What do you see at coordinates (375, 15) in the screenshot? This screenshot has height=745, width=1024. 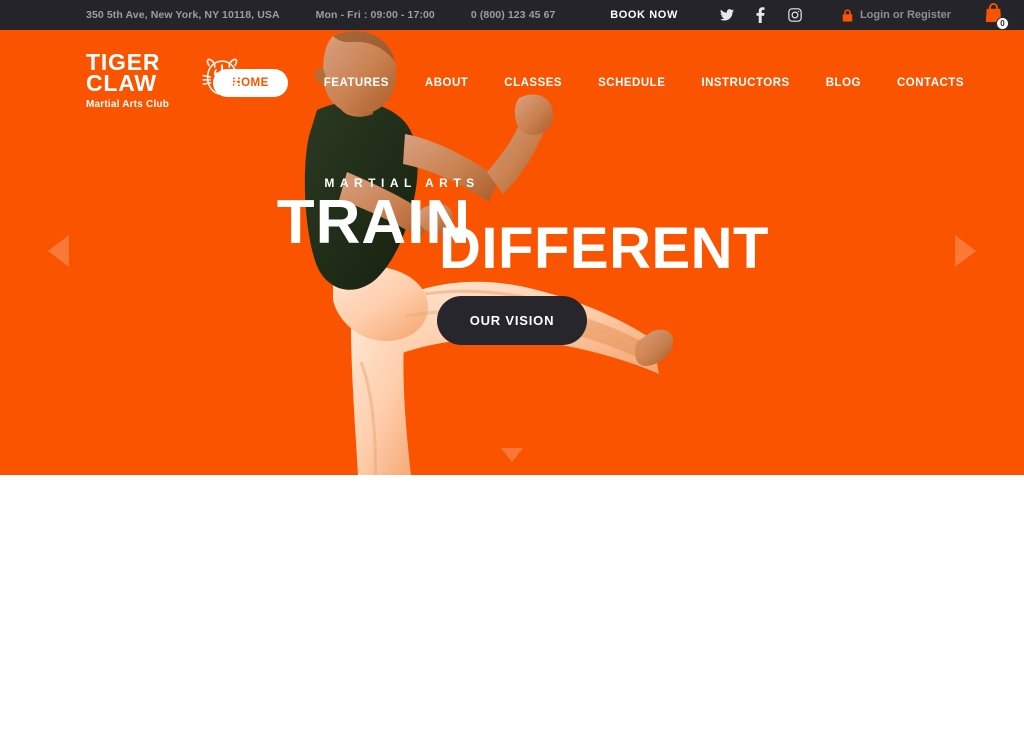 I see `hours-text: Mon - Fri : 09:00 - 17:00` at bounding box center [375, 15].